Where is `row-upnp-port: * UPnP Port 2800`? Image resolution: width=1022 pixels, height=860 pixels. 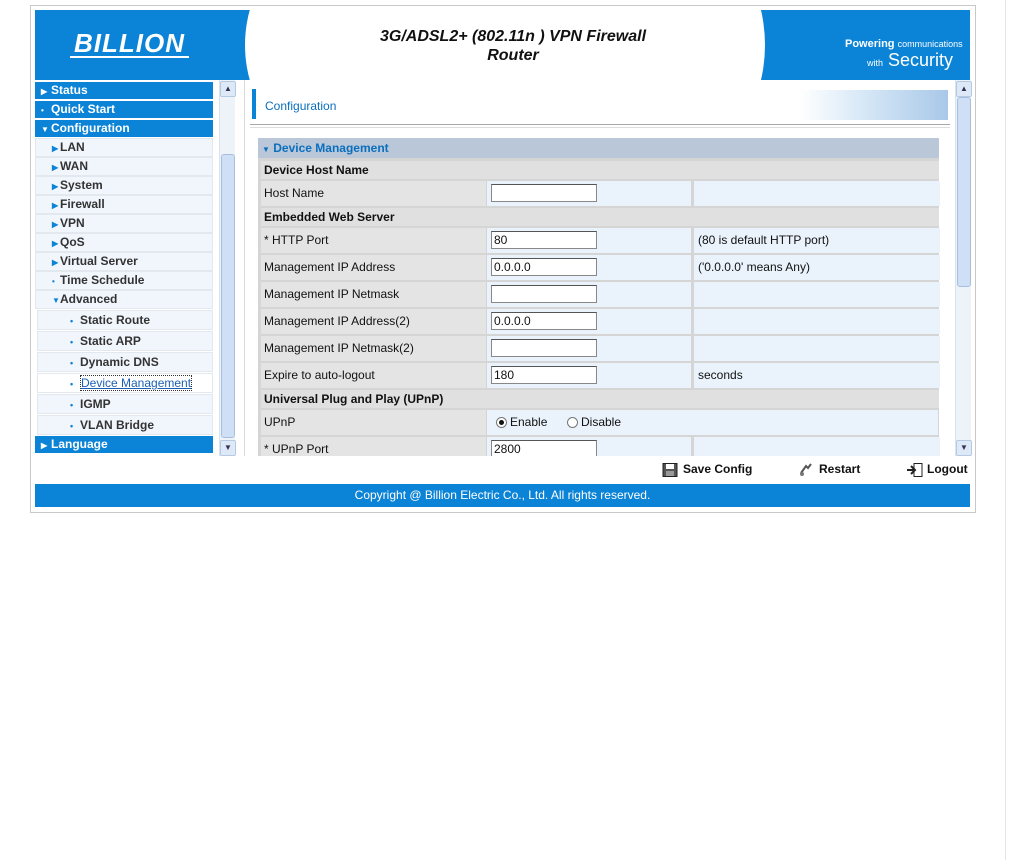 row-upnp-port: * UPnP Port 2800 is located at coordinates (600, 446).